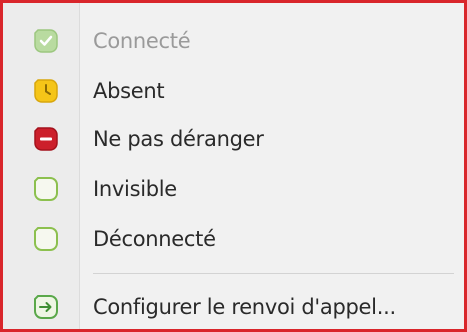 This screenshot has height=332, width=467. What do you see at coordinates (273, 273) in the screenshot?
I see `menu-separator` at bounding box center [273, 273].